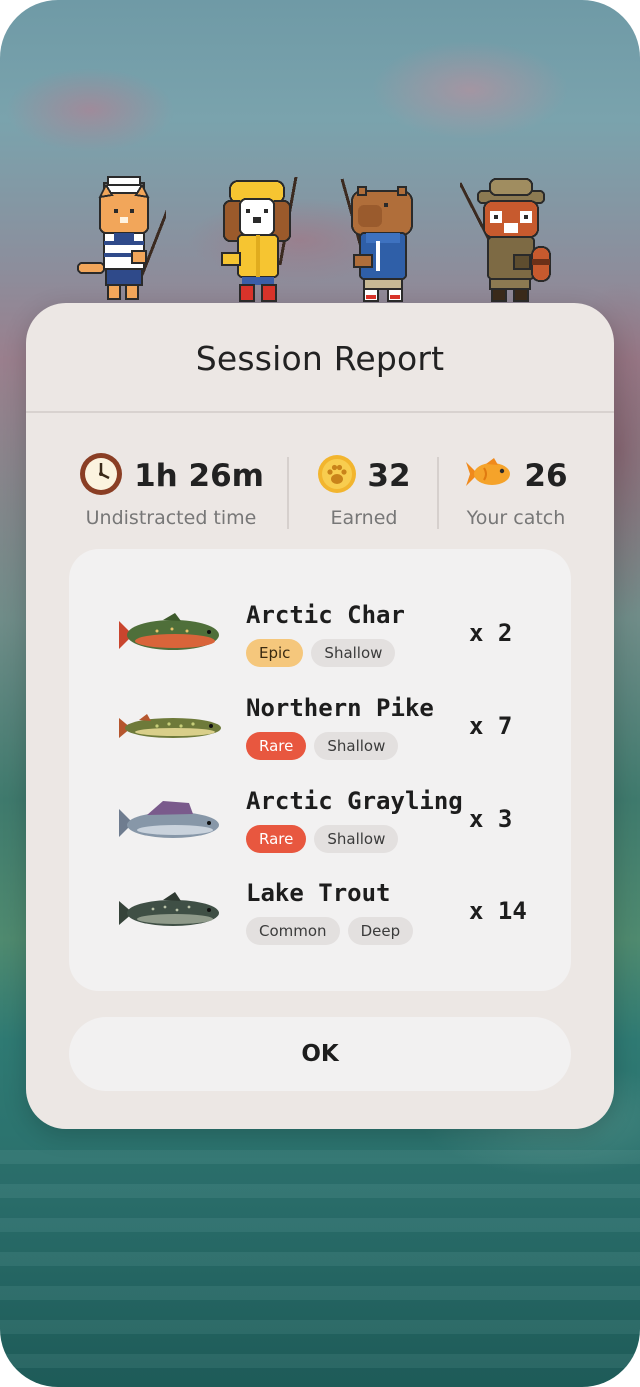 Image resolution: width=640 pixels, height=1387 pixels. What do you see at coordinates (516, 493) in the screenshot?
I see `stat-your-catch: 26 Your catch` at bounding box center [516, 493].